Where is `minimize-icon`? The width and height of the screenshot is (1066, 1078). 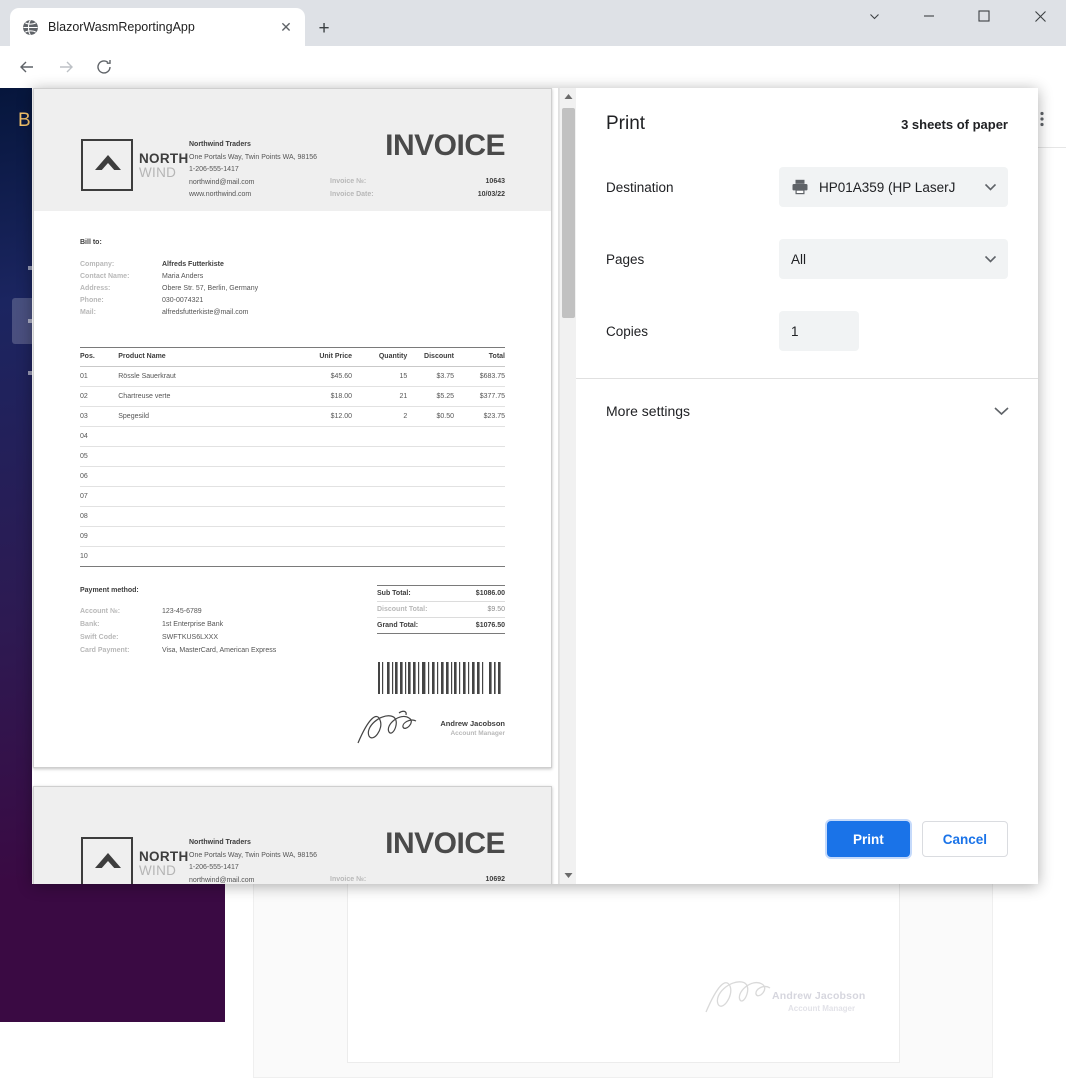
minimize-icon is located at coordinates (929, 16).